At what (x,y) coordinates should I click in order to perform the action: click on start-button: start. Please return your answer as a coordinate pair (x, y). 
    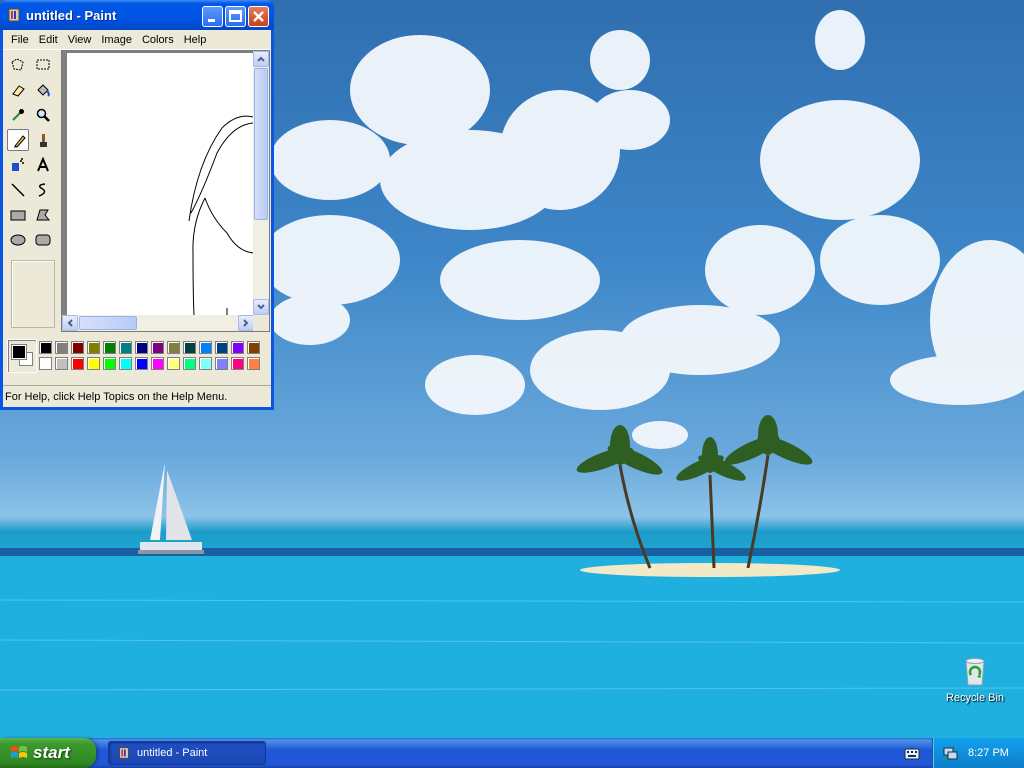
    Looking at the image, I should click on (48, 753).